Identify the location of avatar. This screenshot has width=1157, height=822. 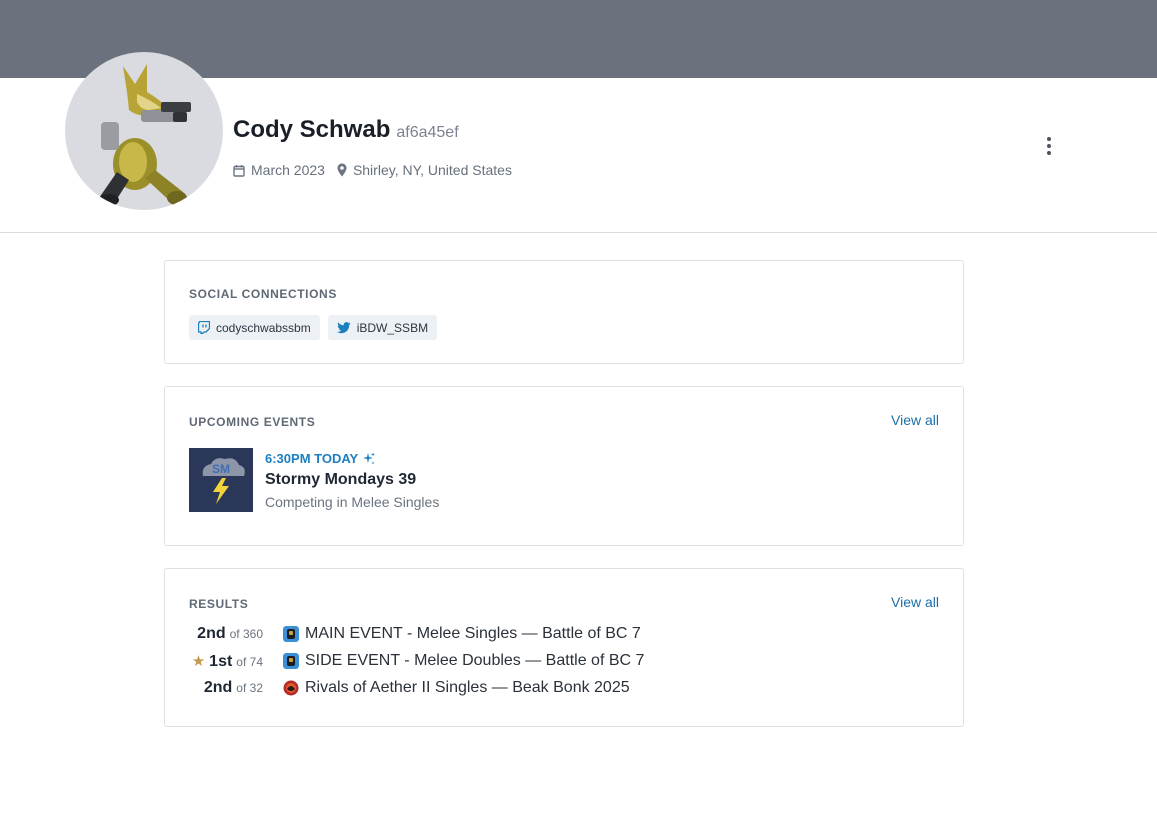
(144, 131).